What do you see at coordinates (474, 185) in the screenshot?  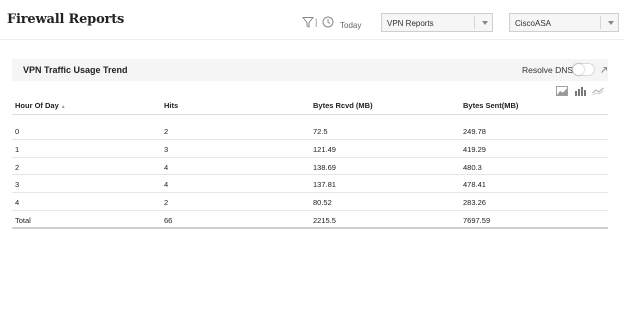 I see `cell-bytes-sent: 478.41` at bounding box center [474, 185].